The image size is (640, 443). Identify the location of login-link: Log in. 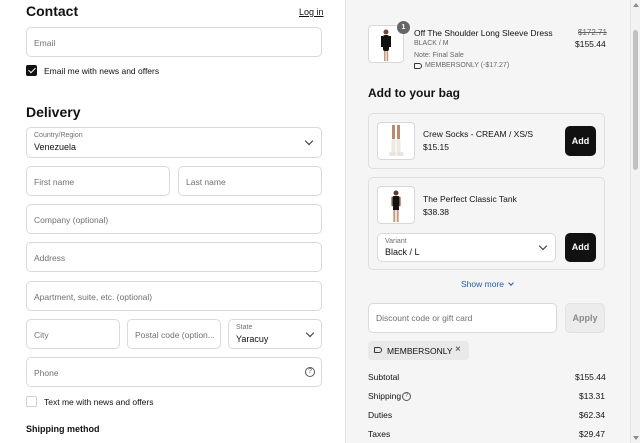
(311, 12).